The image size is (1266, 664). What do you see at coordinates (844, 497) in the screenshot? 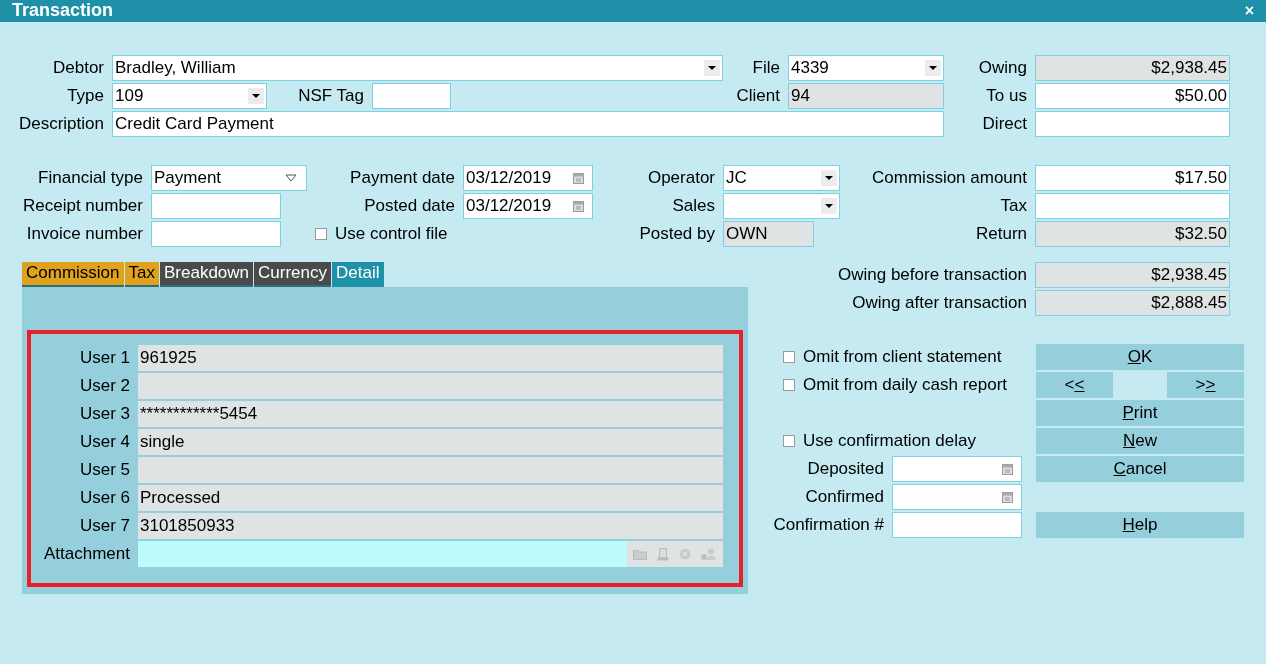
I see `field-label: Confirmed` at bounding box center [844, 497].